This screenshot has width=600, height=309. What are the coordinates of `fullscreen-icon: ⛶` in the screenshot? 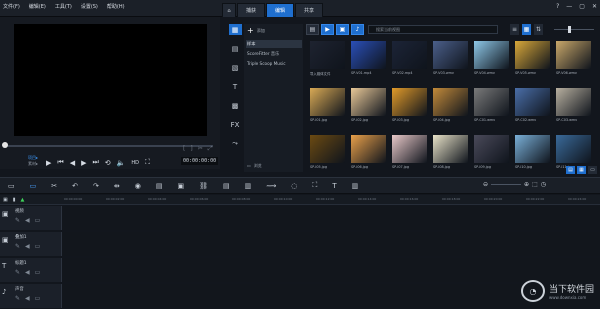 It's located at (147, 162).